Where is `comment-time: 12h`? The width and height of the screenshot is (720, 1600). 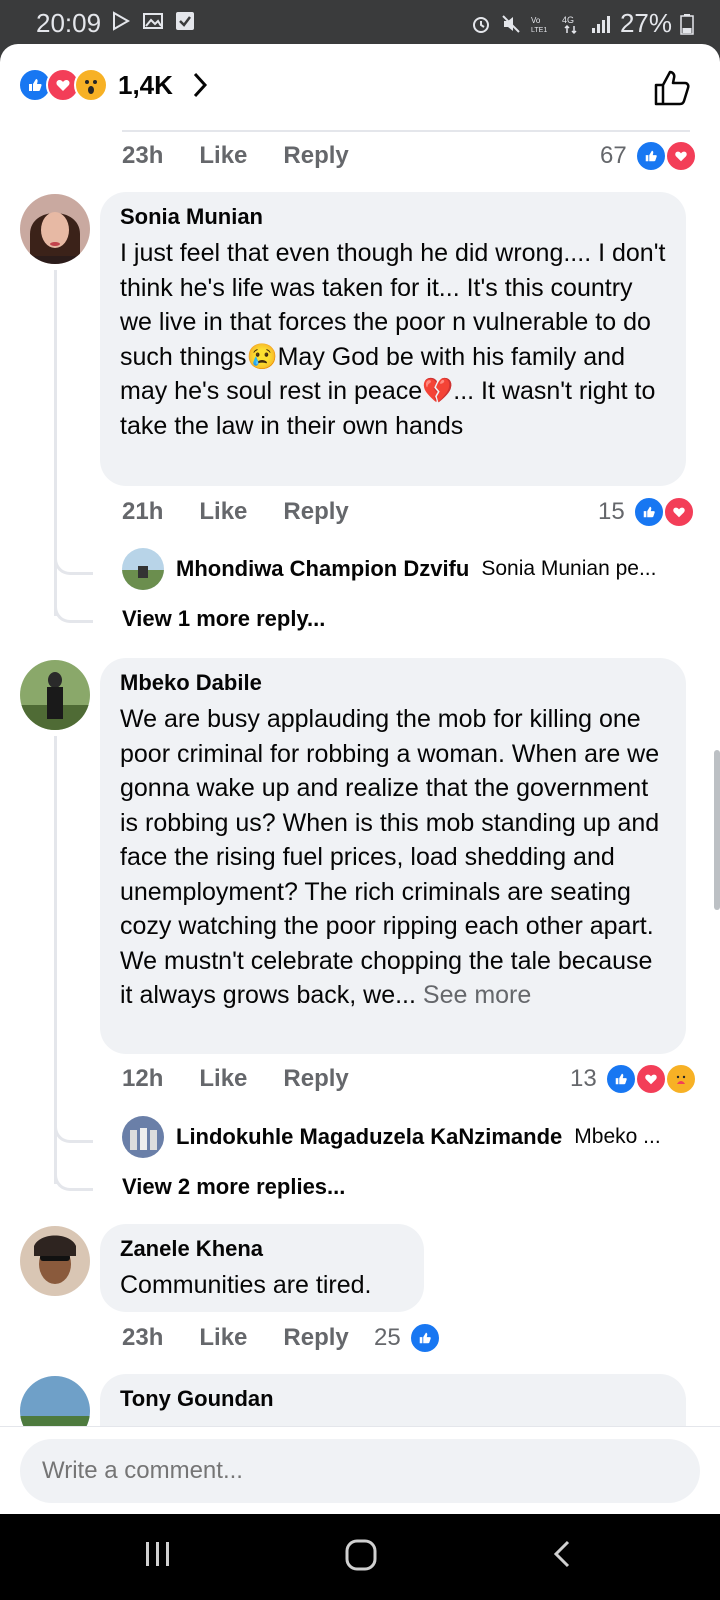 comment-time: 12h is located at coordinates (143, 1078).